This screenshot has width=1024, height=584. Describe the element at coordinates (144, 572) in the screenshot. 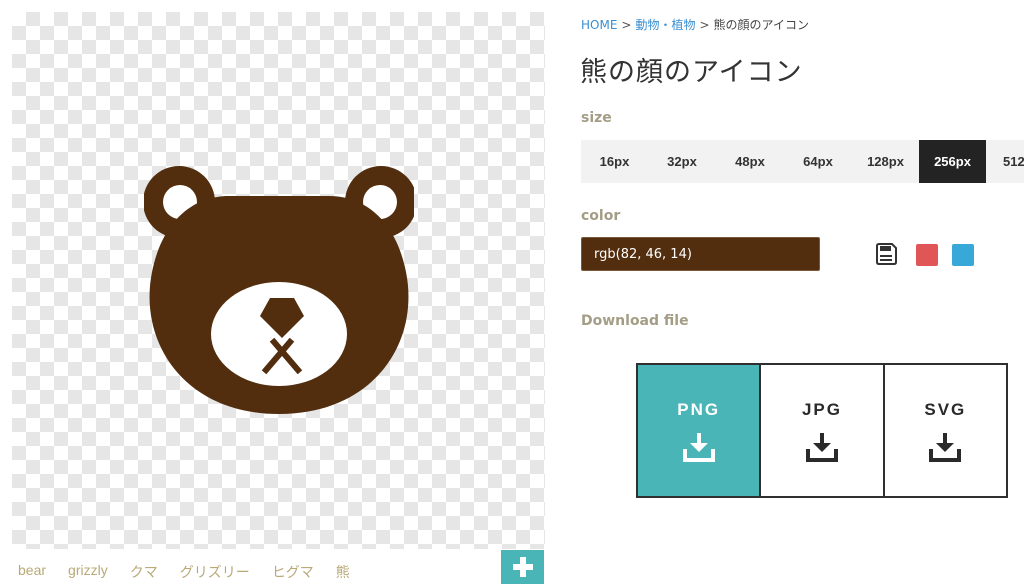

I see `tag-link: クマ` at that location.